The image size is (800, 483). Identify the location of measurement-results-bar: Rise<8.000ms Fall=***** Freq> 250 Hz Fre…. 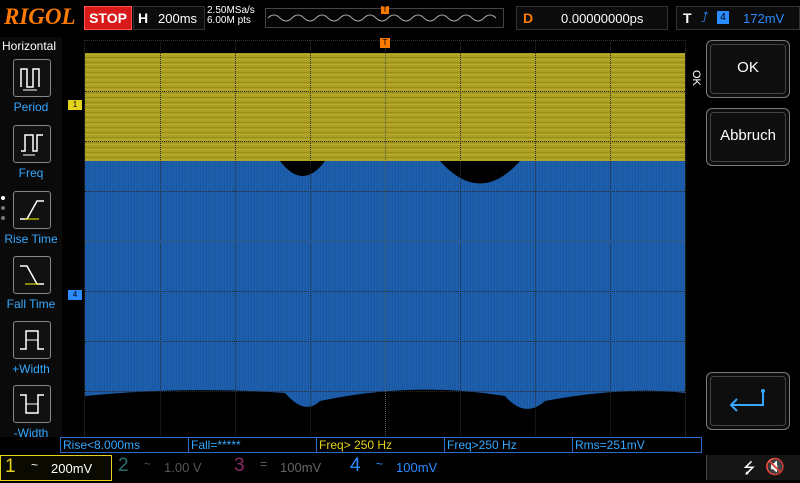
(381, 445).